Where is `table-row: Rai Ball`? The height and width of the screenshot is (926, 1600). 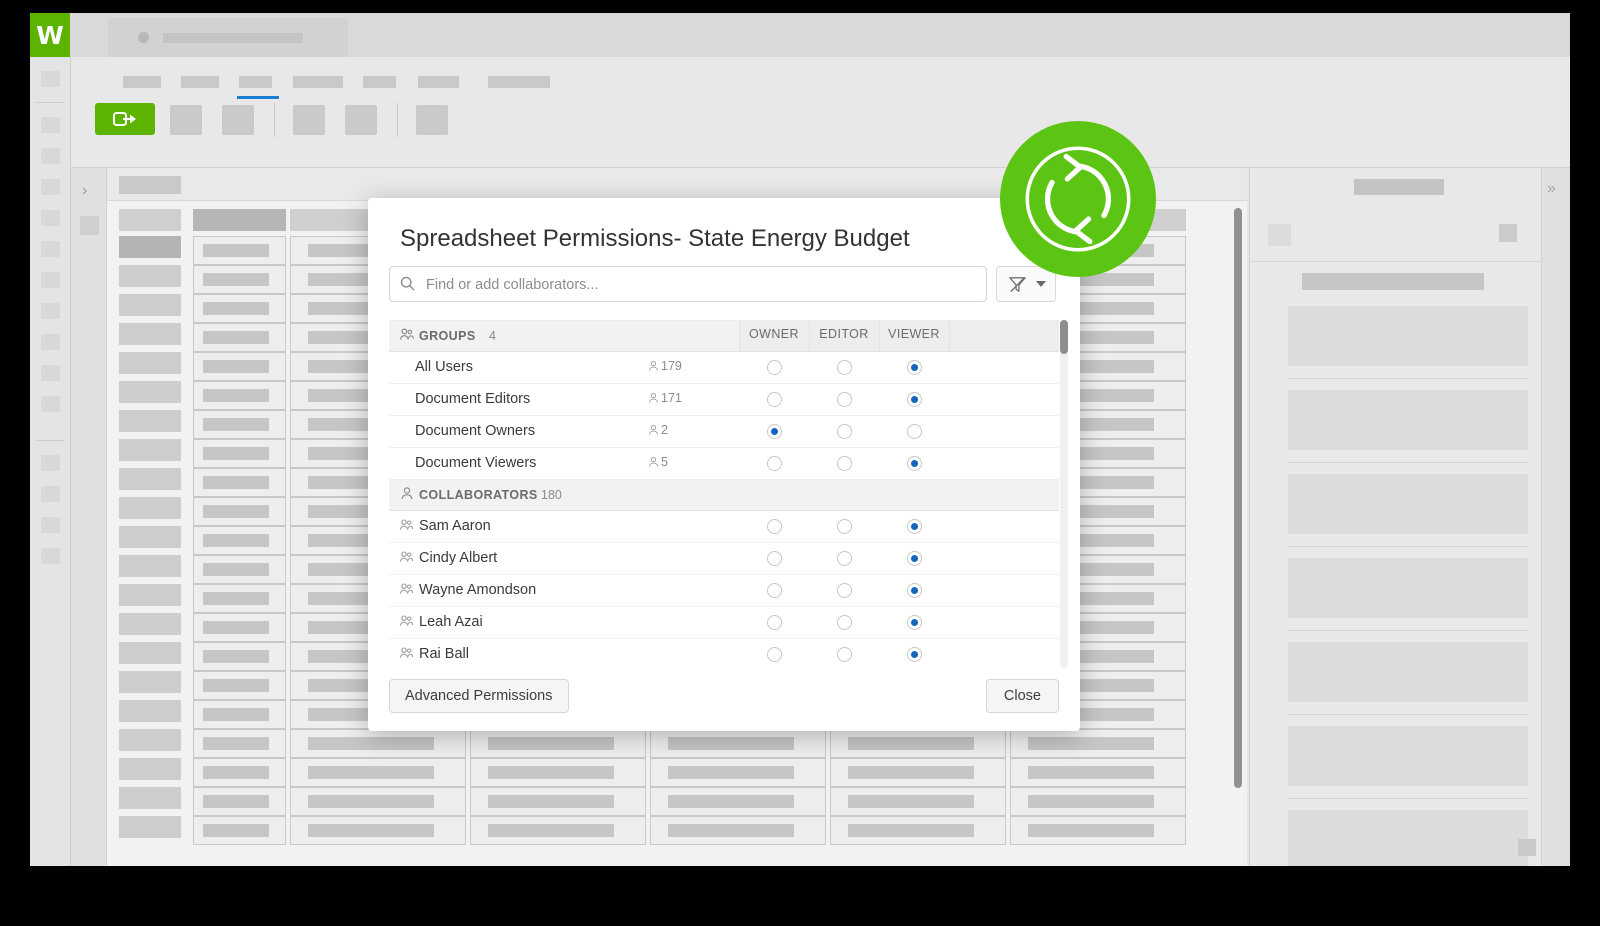
table-row: Rai Ball is located at coordinates (724, 654).